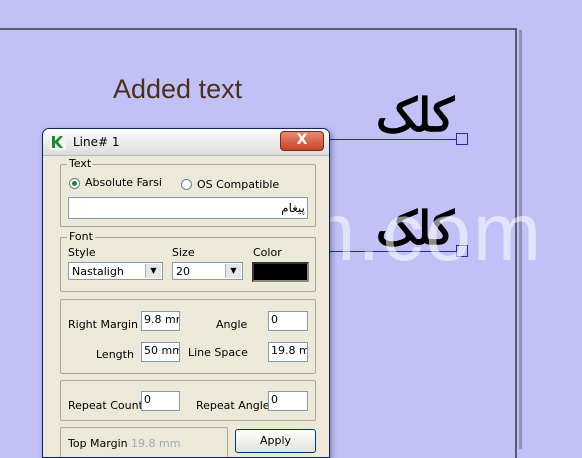 The height and width of the screenshot is (458, 582). I want to click on text-group: Text Absolute Farsi OS Compatible پیغام, so click(188, 192).